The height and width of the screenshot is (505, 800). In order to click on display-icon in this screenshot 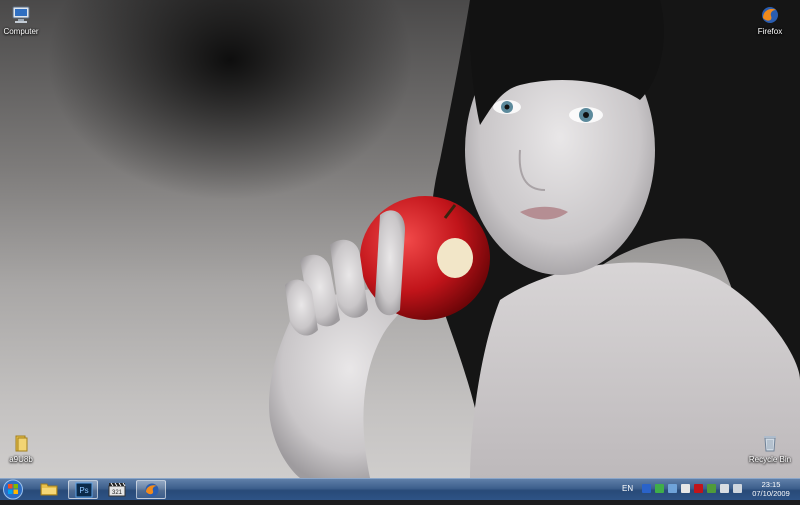, I will do `click(724, 488)`.